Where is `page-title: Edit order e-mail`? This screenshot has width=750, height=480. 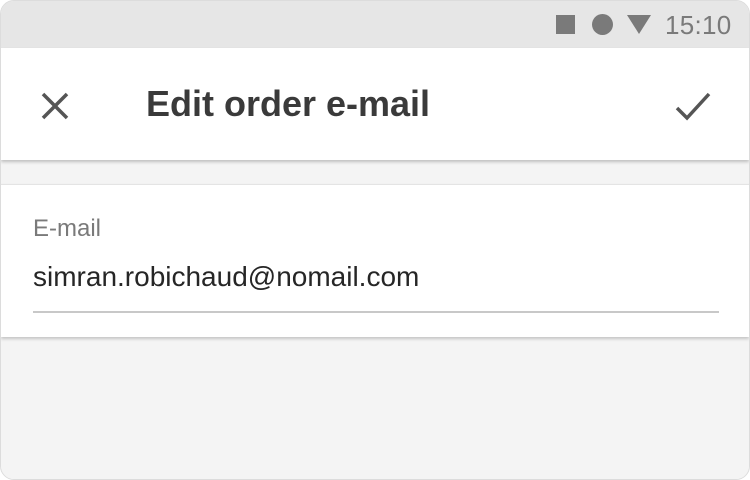 page-title: Edit order e-mail is located at coordinates (288, 103).